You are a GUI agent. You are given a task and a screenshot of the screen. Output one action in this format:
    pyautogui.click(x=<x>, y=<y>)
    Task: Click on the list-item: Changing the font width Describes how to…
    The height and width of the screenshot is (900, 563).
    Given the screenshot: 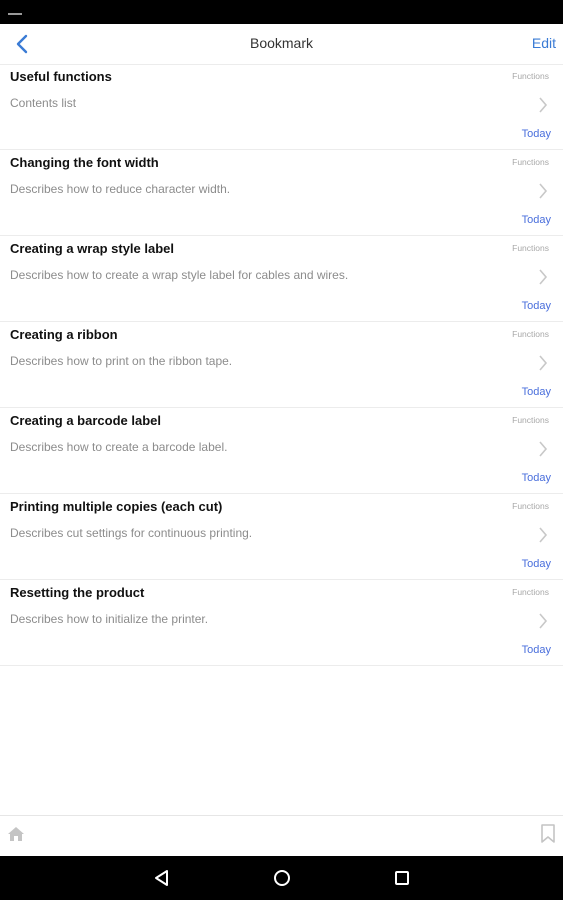 What is the action you would take?
    pyautogui.click(x=281, y=193)
    